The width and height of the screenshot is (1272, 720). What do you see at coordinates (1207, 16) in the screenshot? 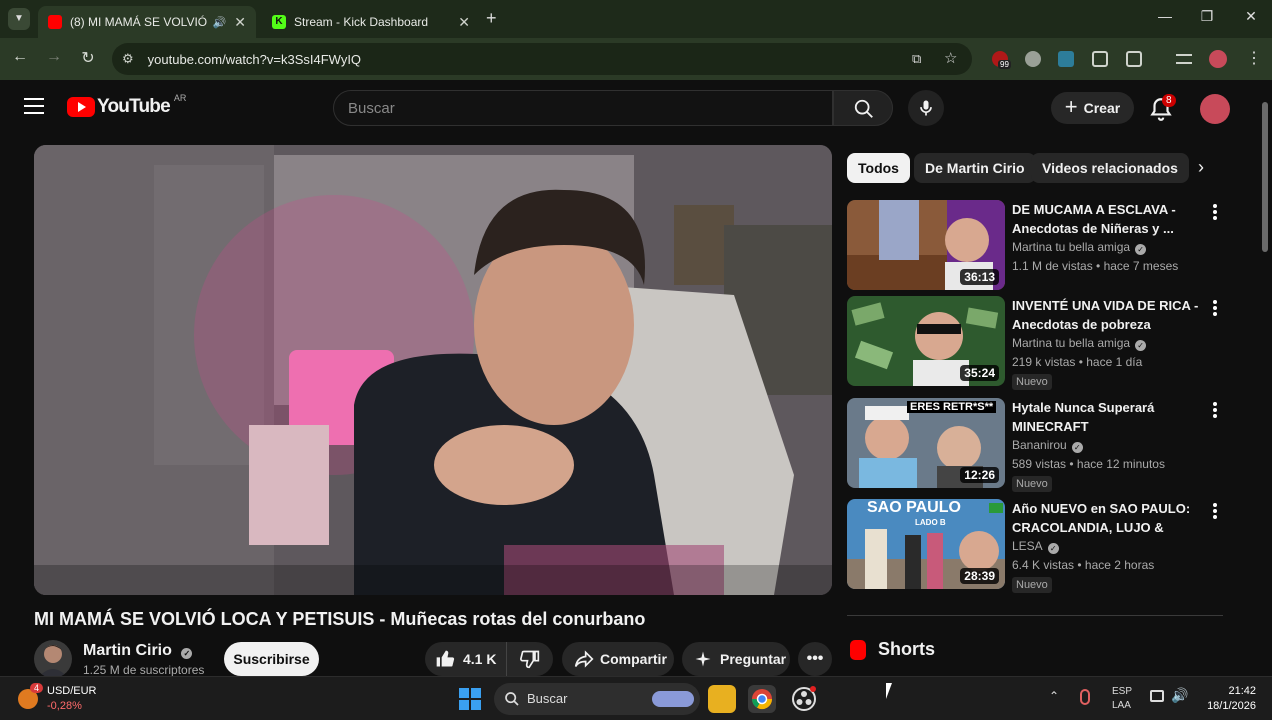
I see `restore-button: ❐` at bounding box center [1207, 16].